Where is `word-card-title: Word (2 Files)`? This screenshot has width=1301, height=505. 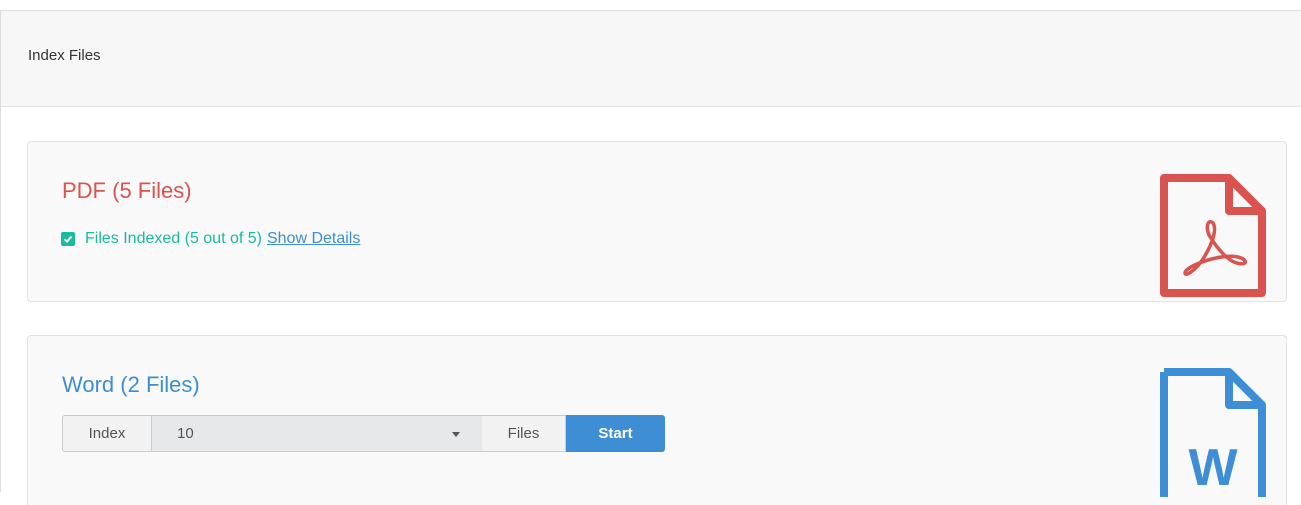 word-card-title: Word (2 Files) is located at coordinates (131, 384).